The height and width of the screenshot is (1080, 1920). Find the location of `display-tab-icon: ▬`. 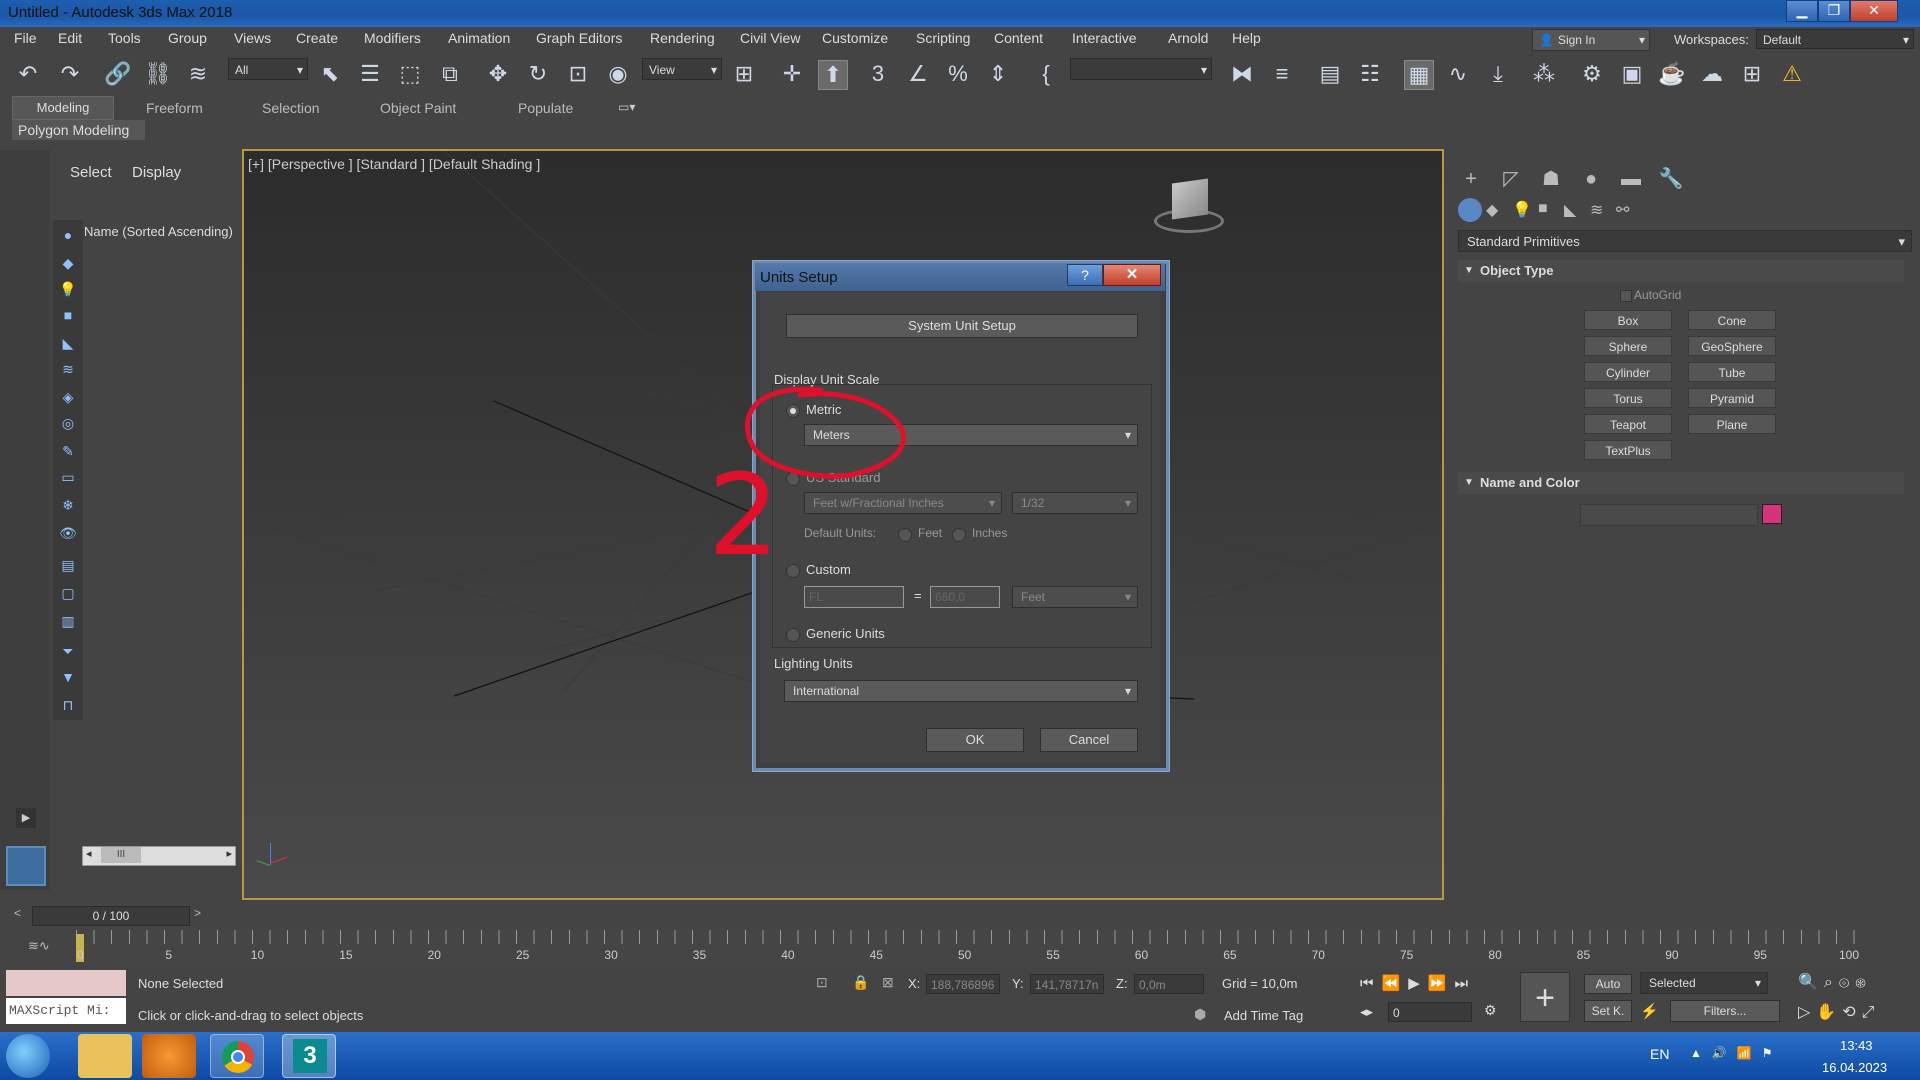

display-tab-icon: ▬ is located at coordinates (1631, 179).